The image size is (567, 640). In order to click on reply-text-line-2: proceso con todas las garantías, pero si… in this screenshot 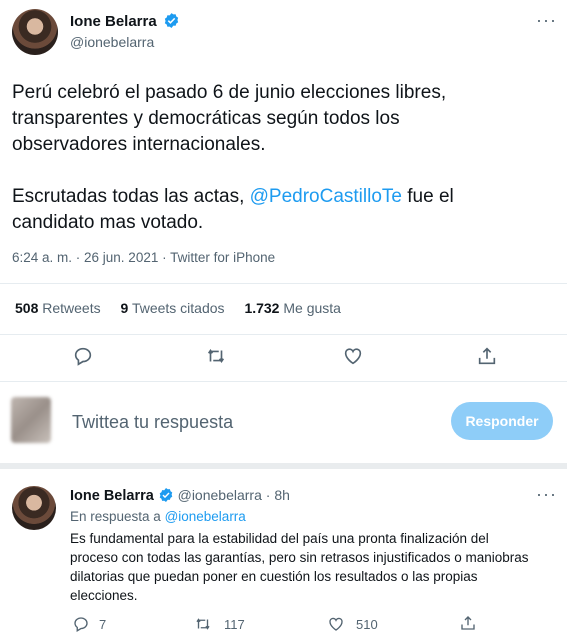, I will do `click(299, 557)`.